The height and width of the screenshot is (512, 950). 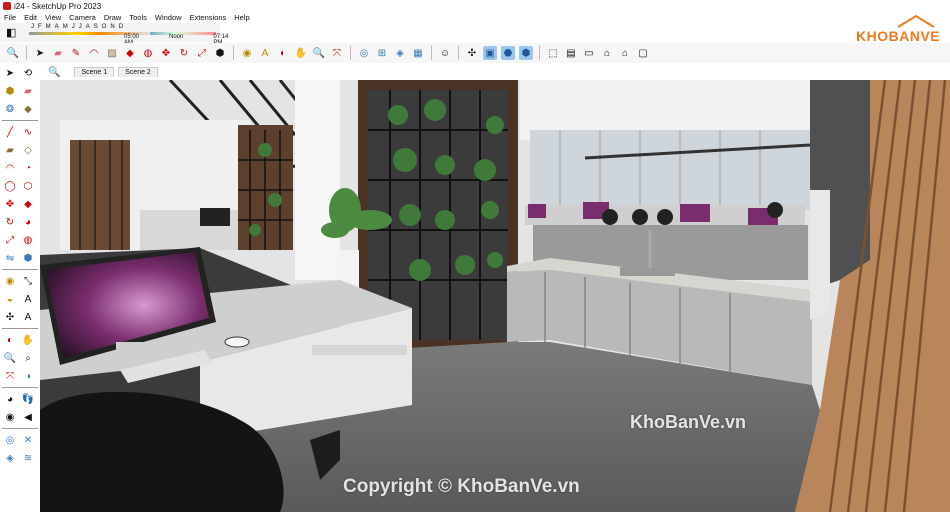 I want to click on warehouse-icon: ✕, so click(x=28, y=440).